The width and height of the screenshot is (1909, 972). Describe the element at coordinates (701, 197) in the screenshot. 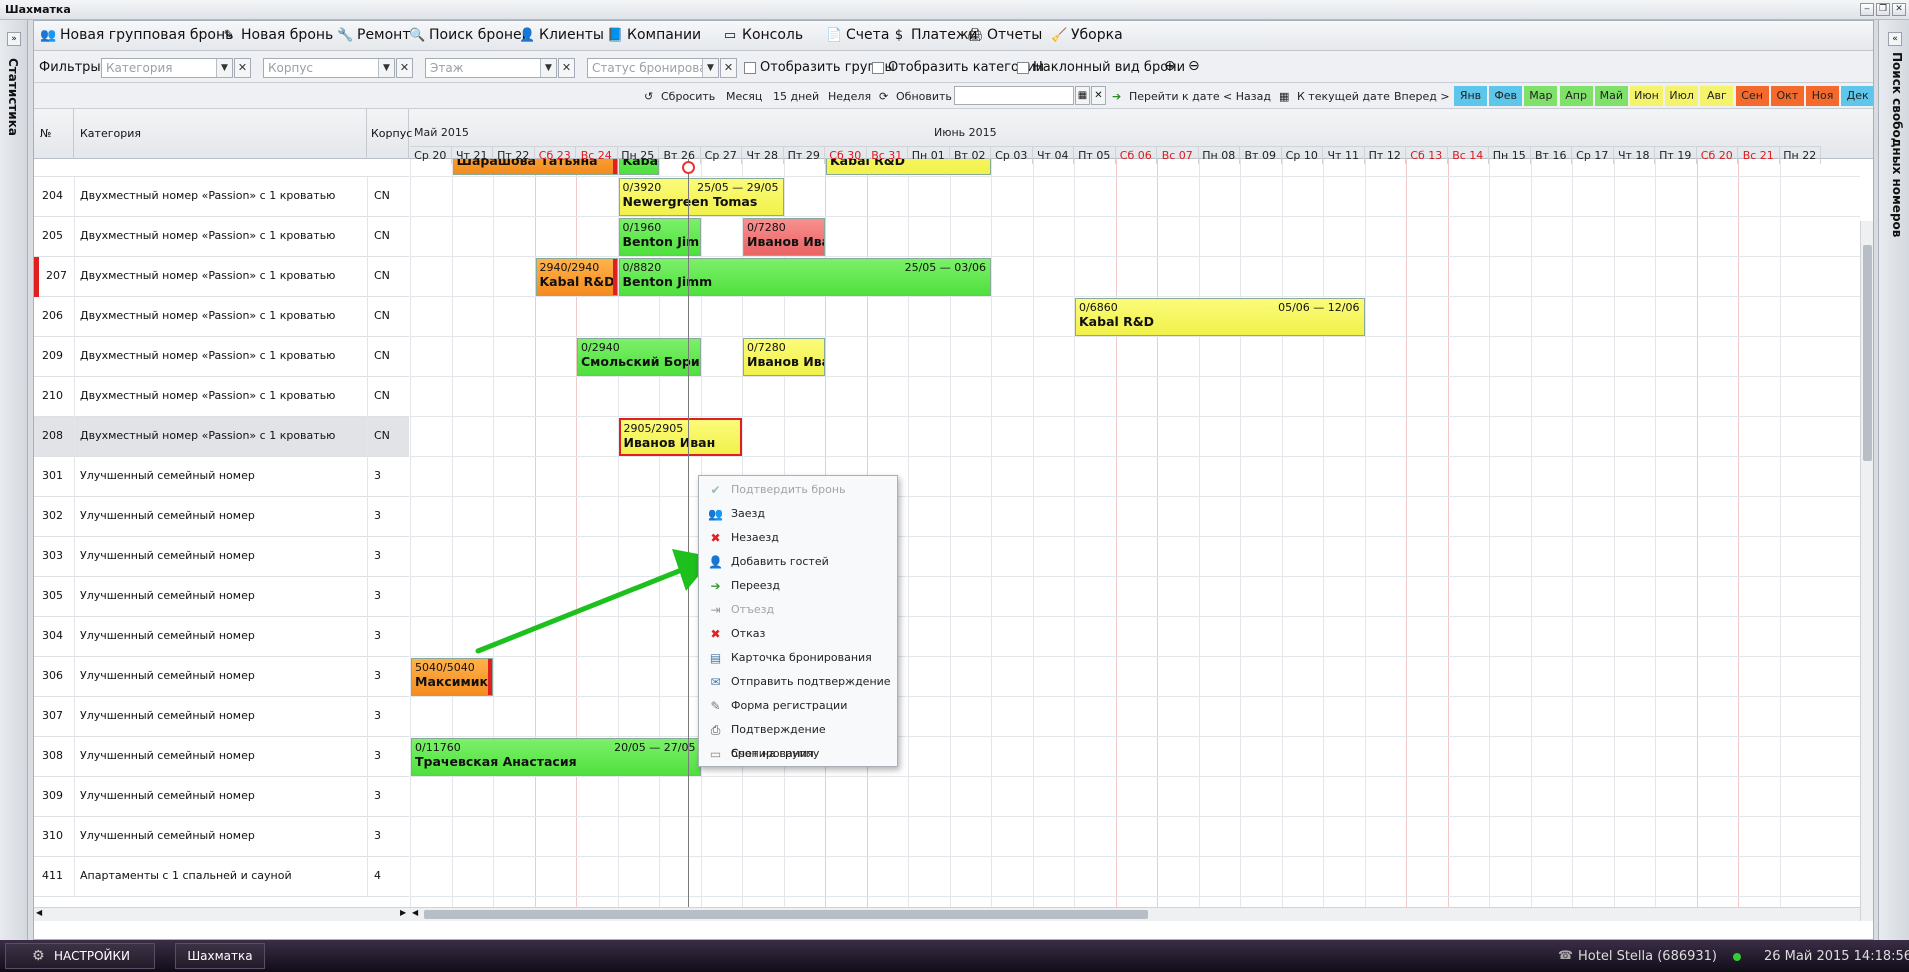

I see `booking-block: 0/3920 Newergreen Tomas 25/05 — 29/05` at that location.